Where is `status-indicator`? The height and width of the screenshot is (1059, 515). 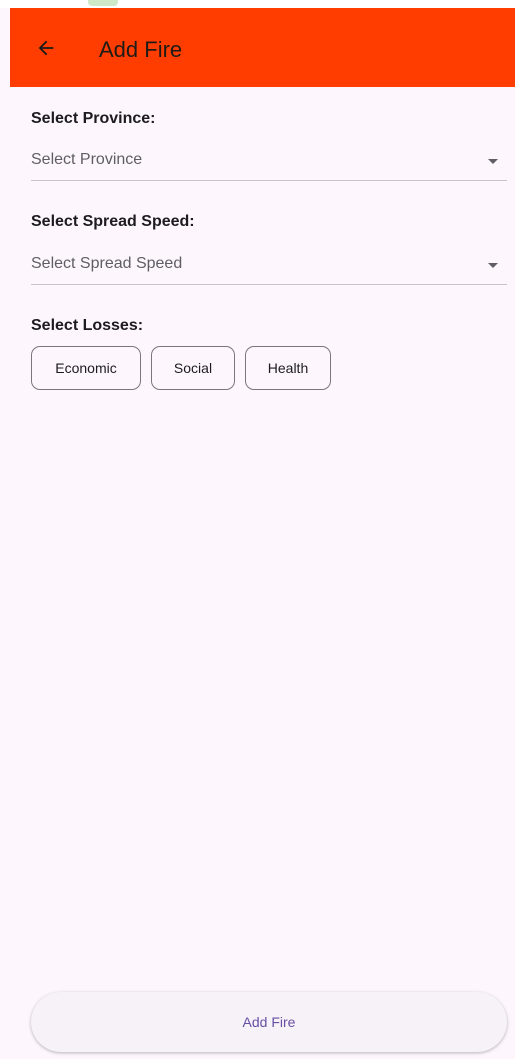 status-indicator is located at coordinates (103, 3).